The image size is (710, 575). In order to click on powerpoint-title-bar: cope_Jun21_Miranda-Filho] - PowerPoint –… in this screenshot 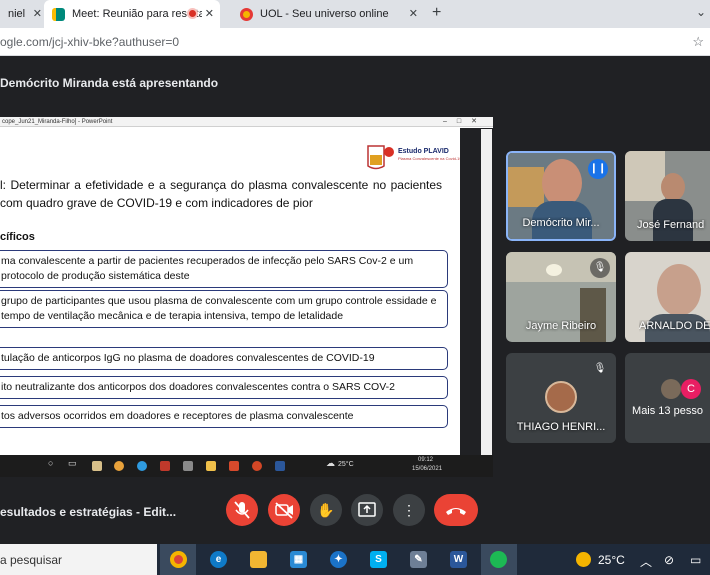, I will do `click(246, 122)`.